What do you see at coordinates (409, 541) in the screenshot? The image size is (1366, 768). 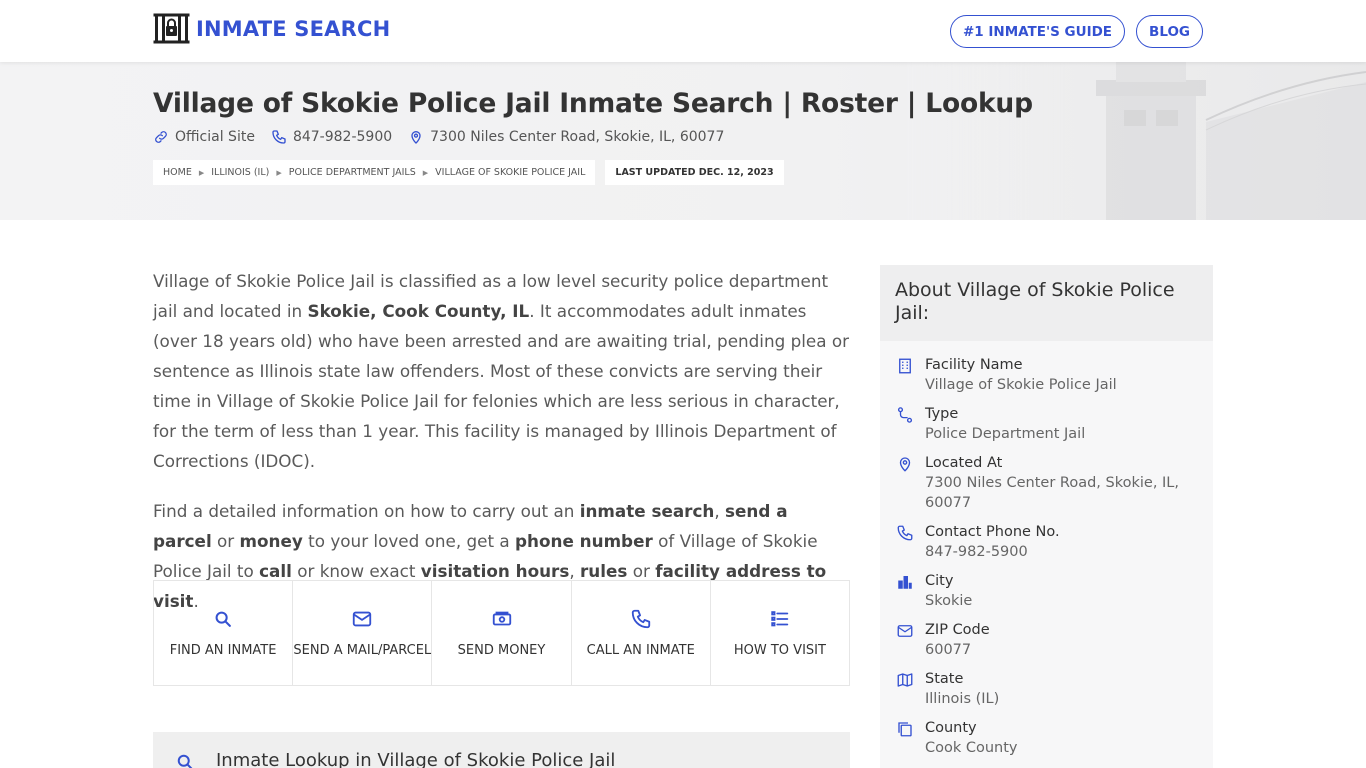 I see `guide-text: to your loved one, get a` at bounding box center [409, 541].